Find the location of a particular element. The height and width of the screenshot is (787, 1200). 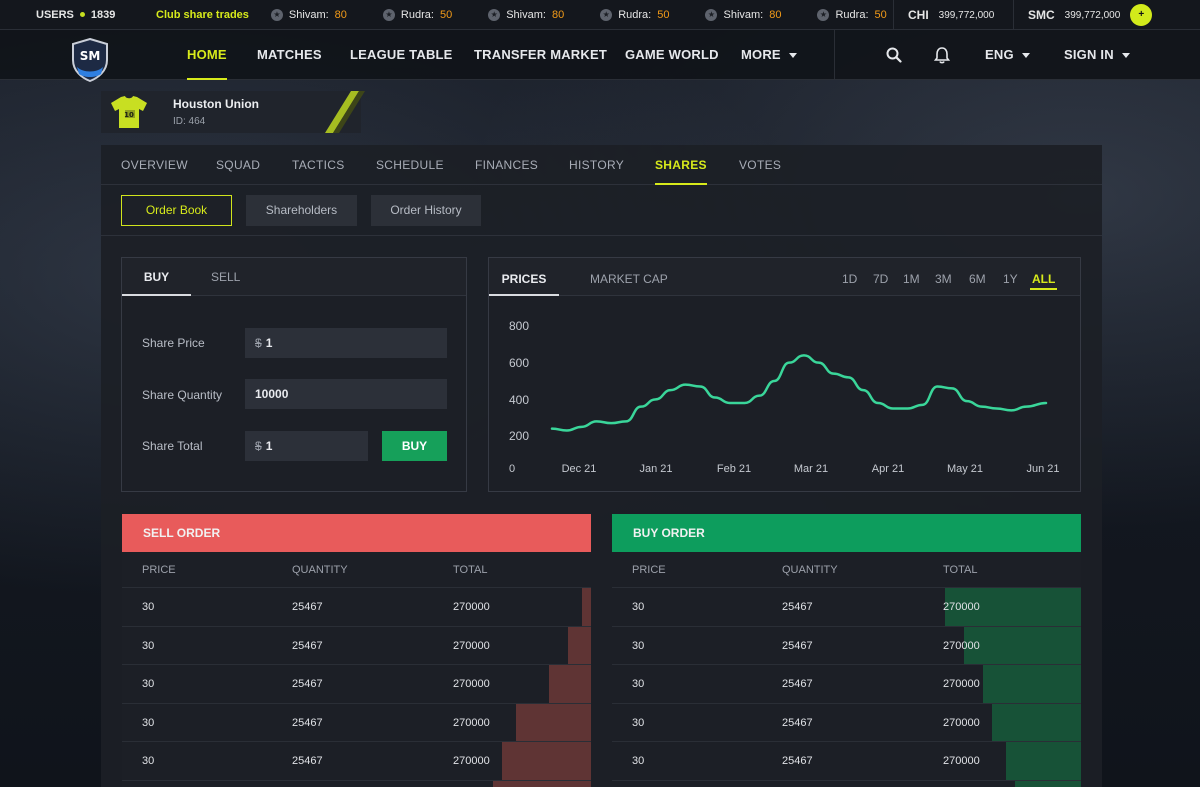

add-funds-icon: + is located at coordinates (1141, 15).